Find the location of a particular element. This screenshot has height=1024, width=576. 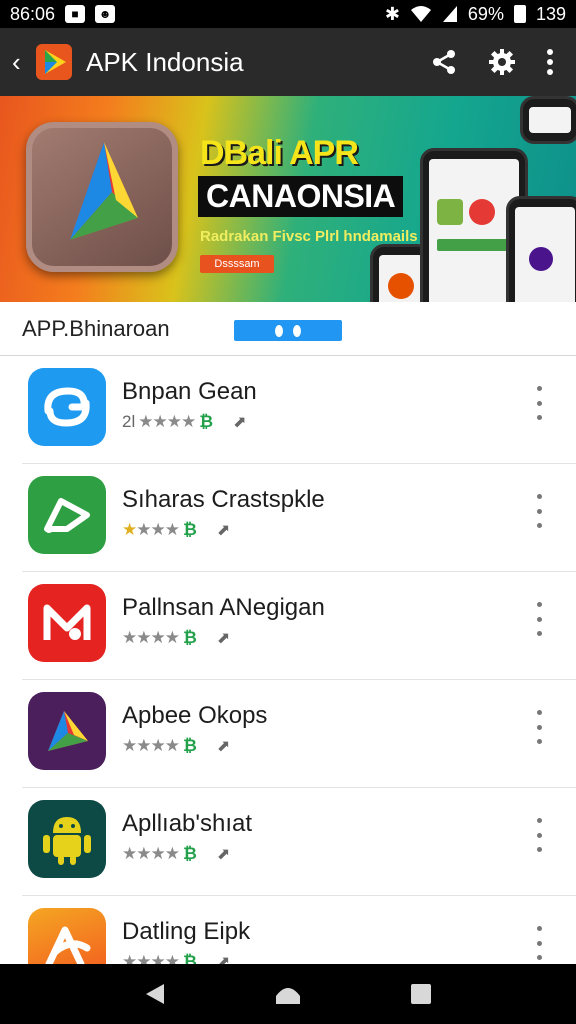

app-bar: ‹ APK Indonsia is located at coordinates (288, 62).